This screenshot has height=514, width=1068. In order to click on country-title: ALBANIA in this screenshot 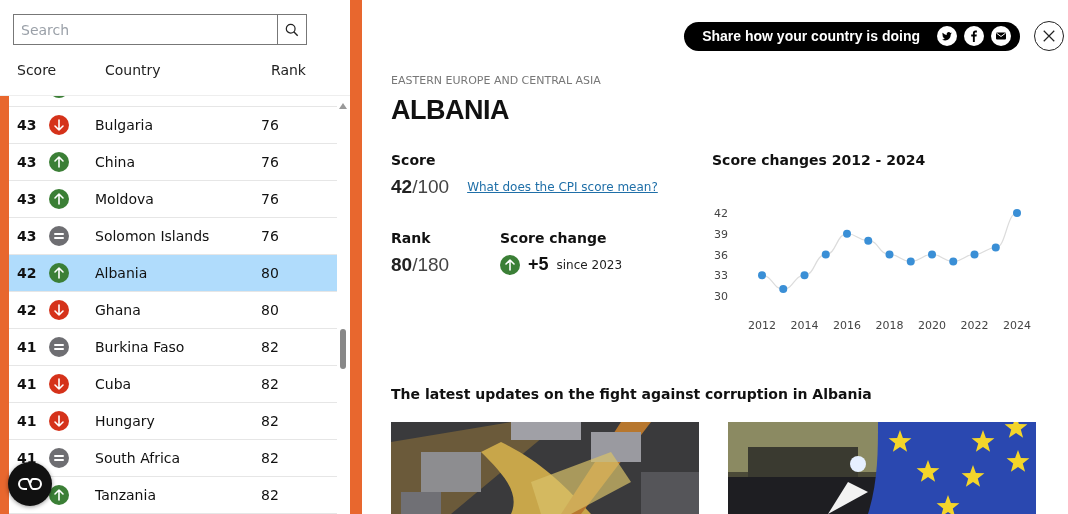, I will do `click(450, 110)`.